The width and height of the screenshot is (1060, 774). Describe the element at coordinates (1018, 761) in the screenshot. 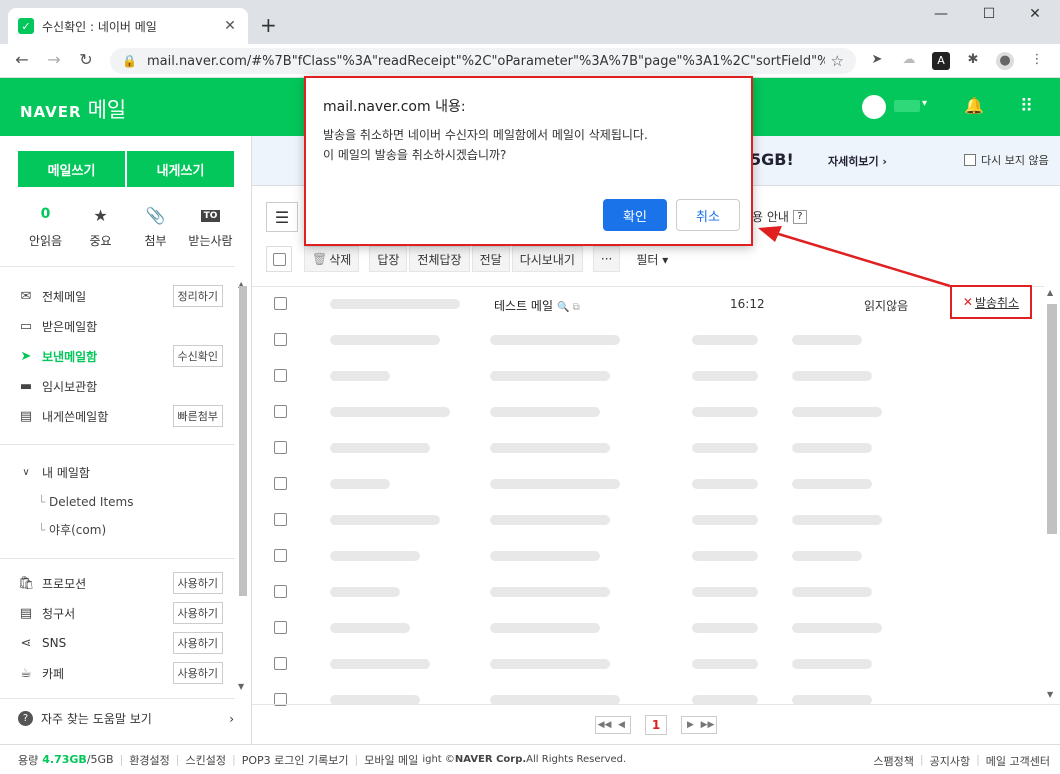

I see `customer-center-link: 메일 고객센터` at that location.